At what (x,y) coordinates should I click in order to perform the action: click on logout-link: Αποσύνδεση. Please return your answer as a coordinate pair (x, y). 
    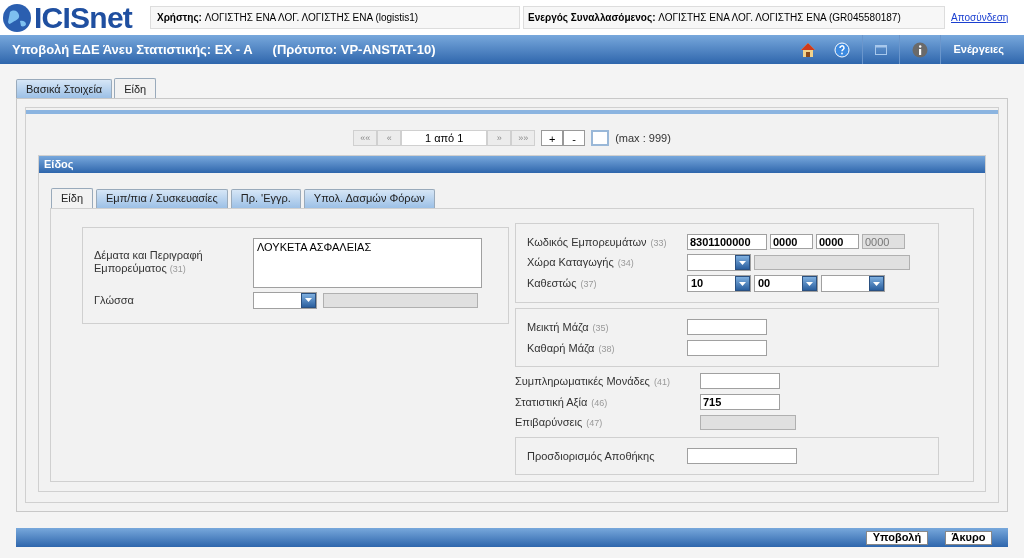
    Looking at the image, I should click on (980, 17).